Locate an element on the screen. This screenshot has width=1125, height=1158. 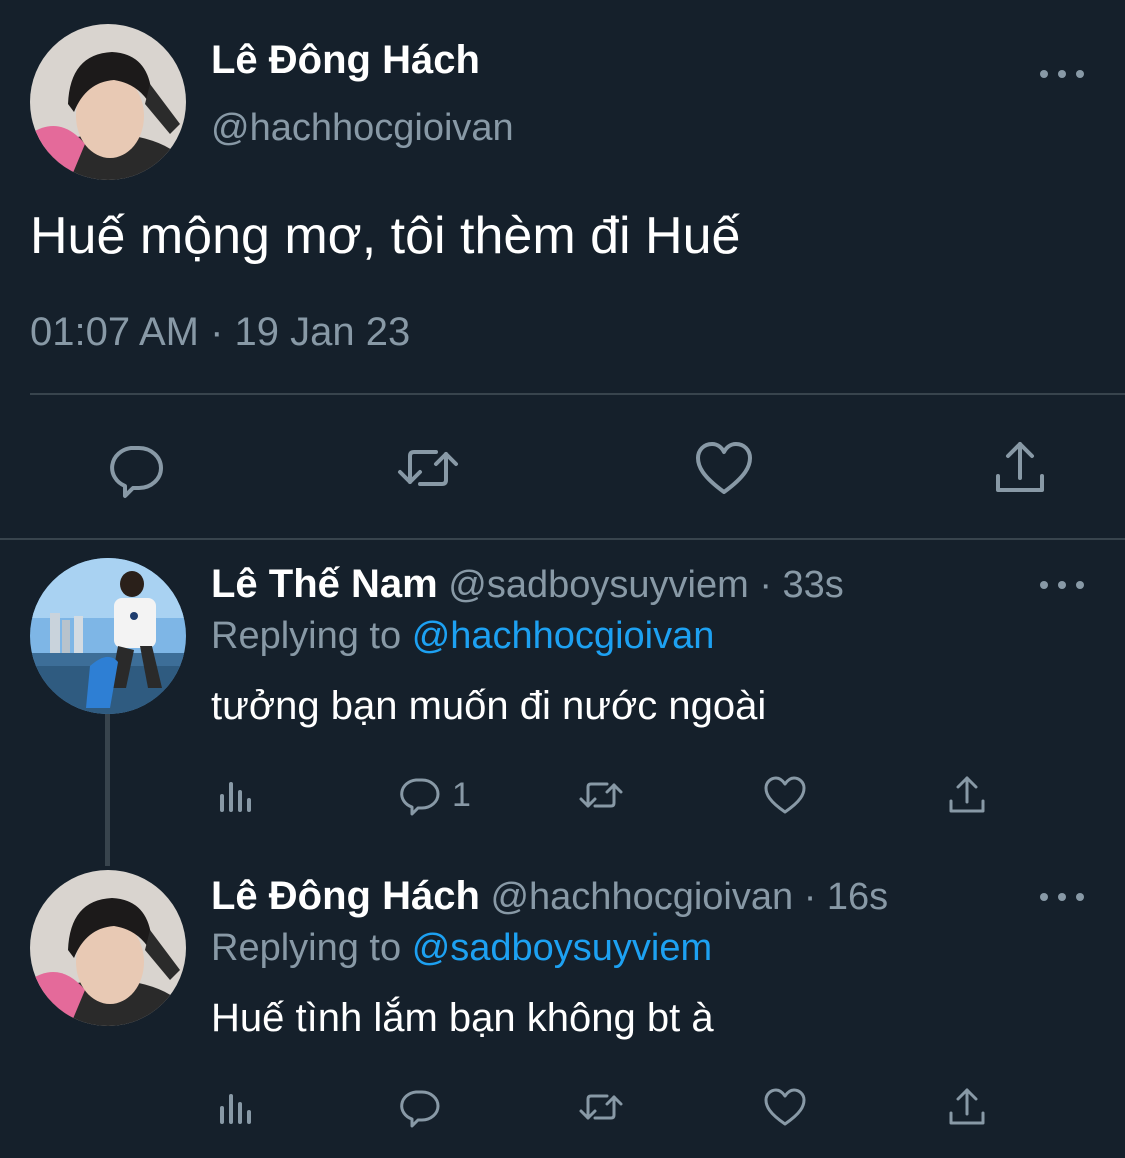
reply-time: · 16s is located at coordinates (846, 897).